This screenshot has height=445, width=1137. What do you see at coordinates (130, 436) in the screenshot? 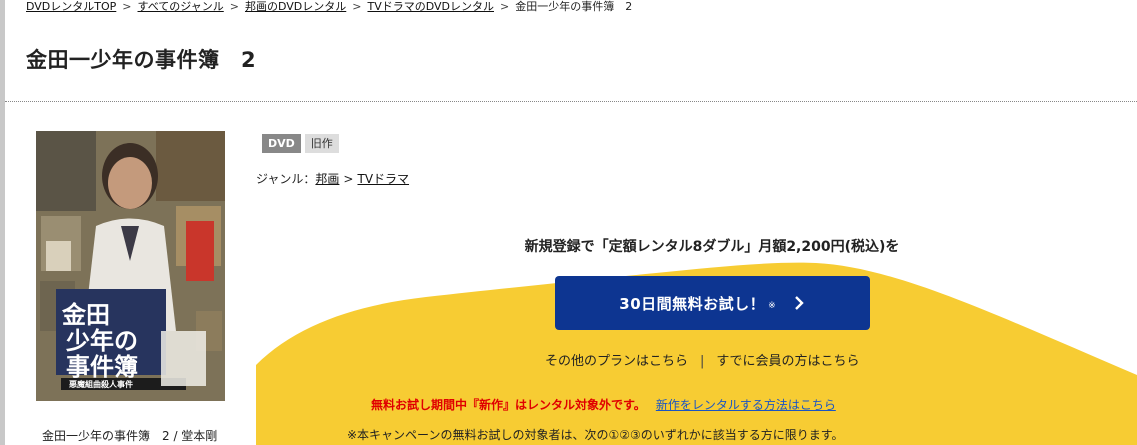
I see `product-caption: 金田一少年の事件簿 2 / 堂本剛` at bounding box center [130, 436].